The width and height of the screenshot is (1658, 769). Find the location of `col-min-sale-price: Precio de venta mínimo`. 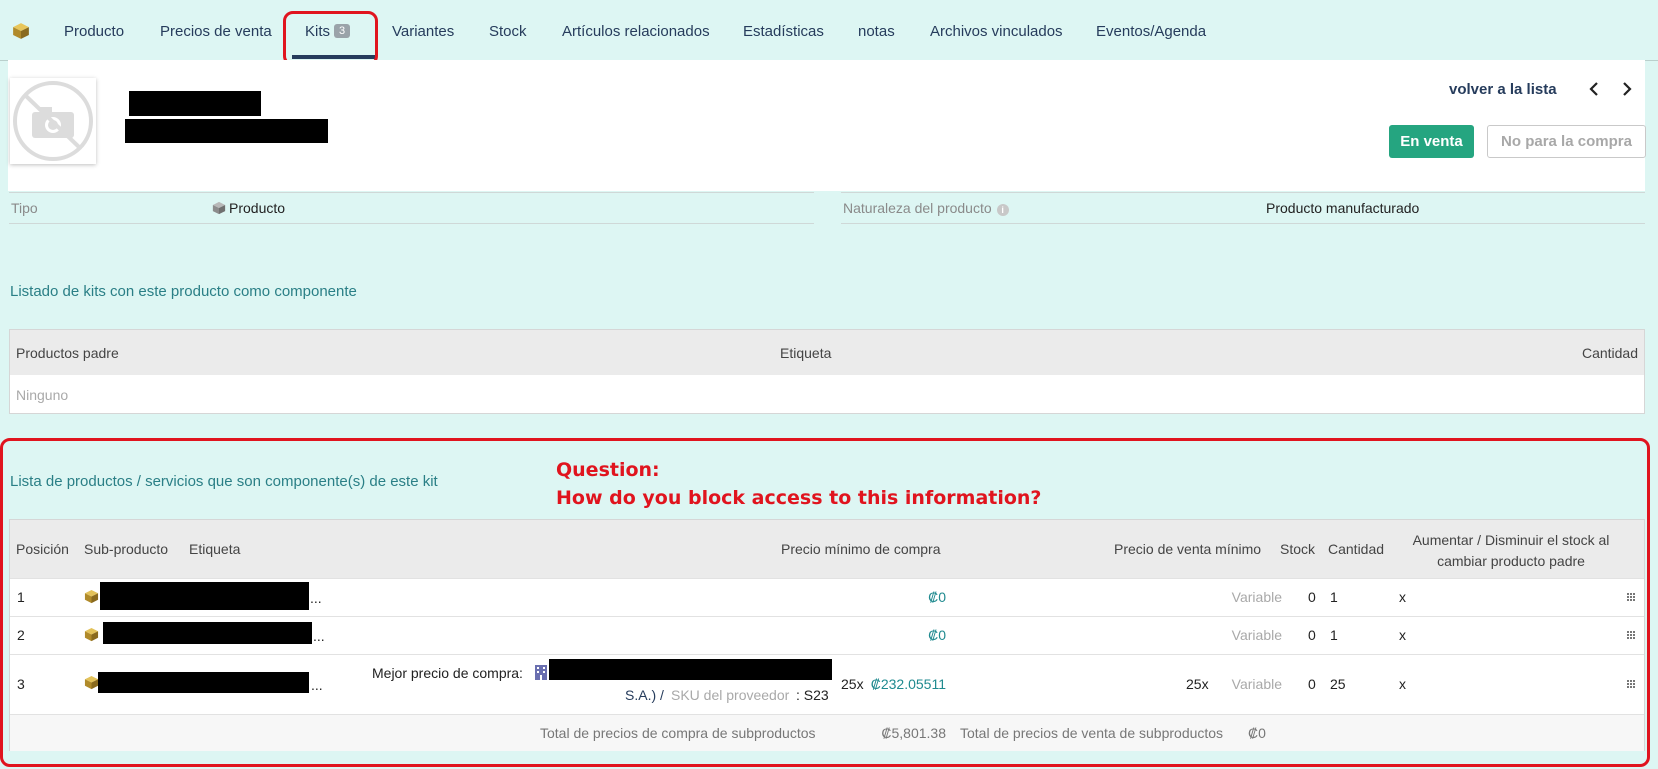

col-min-sale-price: Precio de venta mínimo is located at coordinates (1187, 549).